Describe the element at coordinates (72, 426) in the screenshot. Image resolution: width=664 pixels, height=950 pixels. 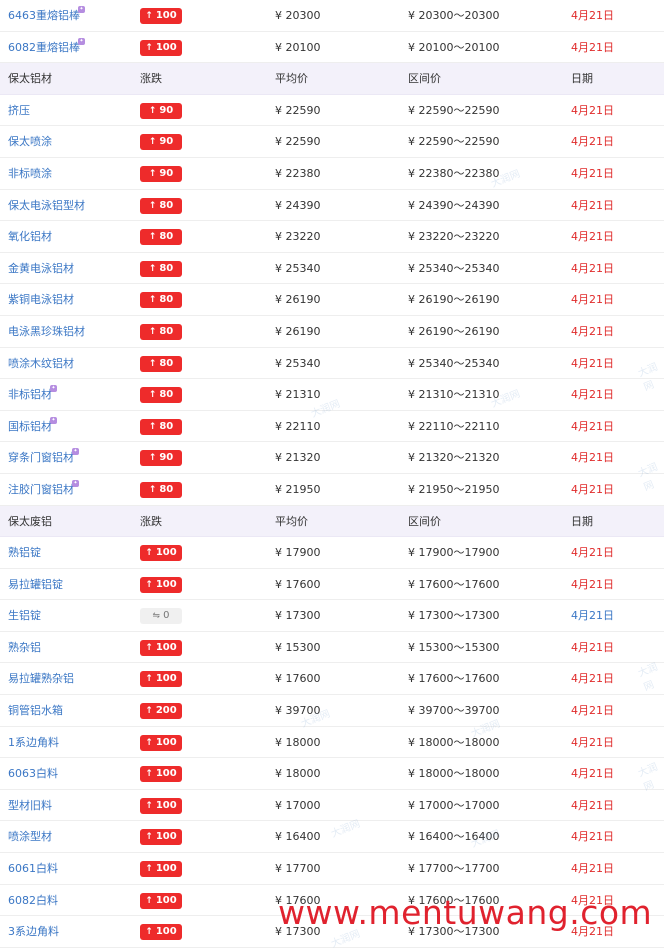
I see `product-name-cell: 国标铝材✦` at that location.